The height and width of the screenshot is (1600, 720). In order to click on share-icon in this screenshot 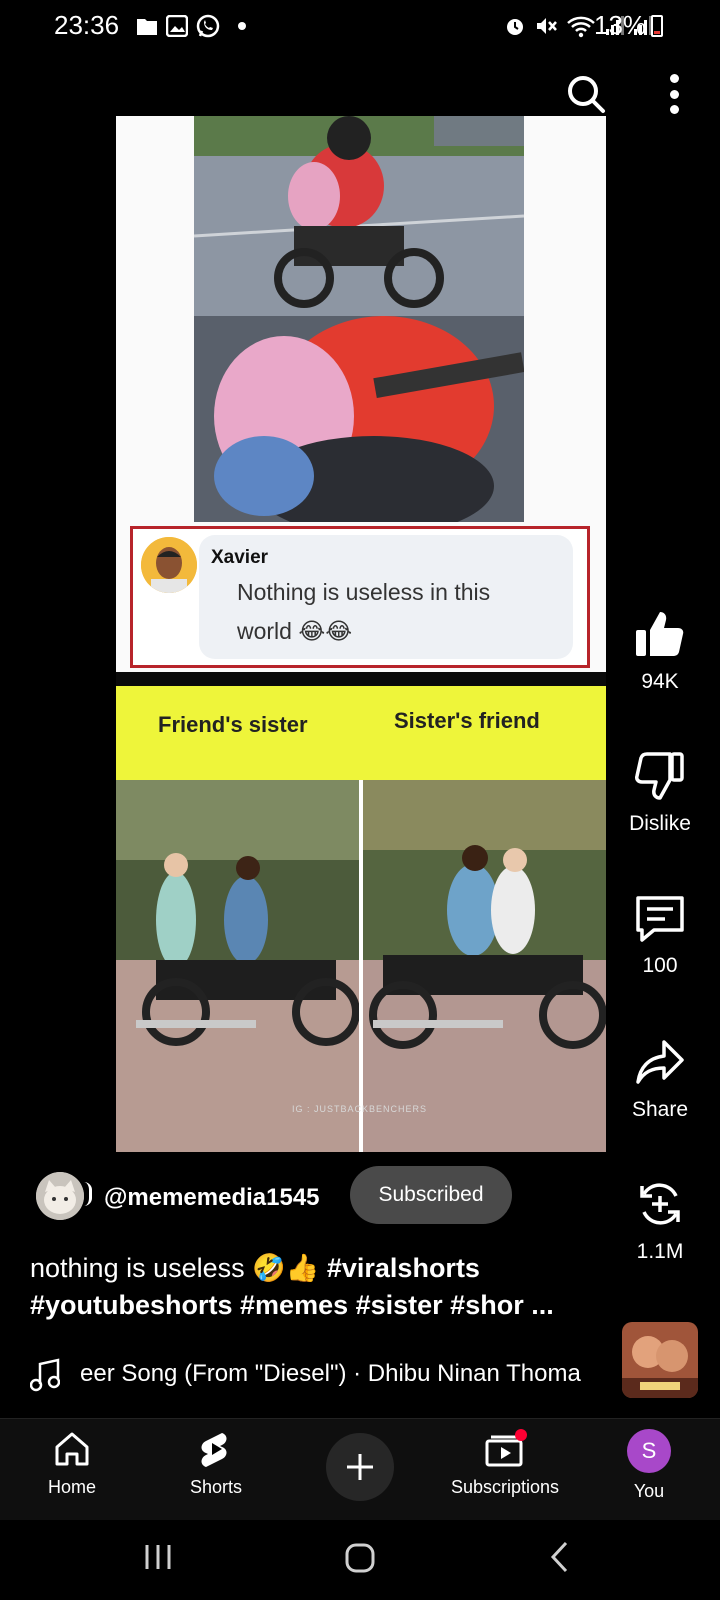, I will do `click(660, 1062)`.